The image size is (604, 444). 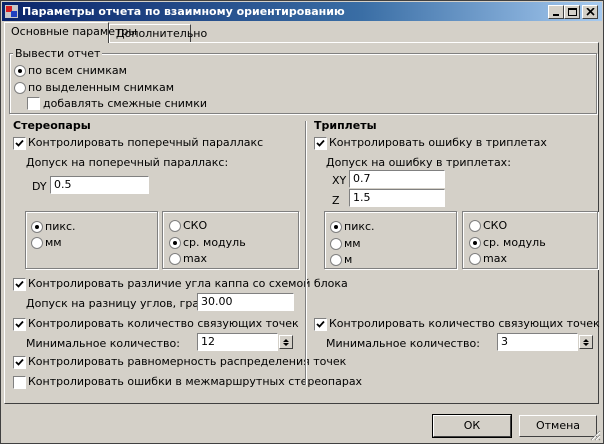 What do you see at coordinates (195, 225) in the screenshot?
I see `stereo-stat-rms-label: СКО` at bounding box center [195, 225].